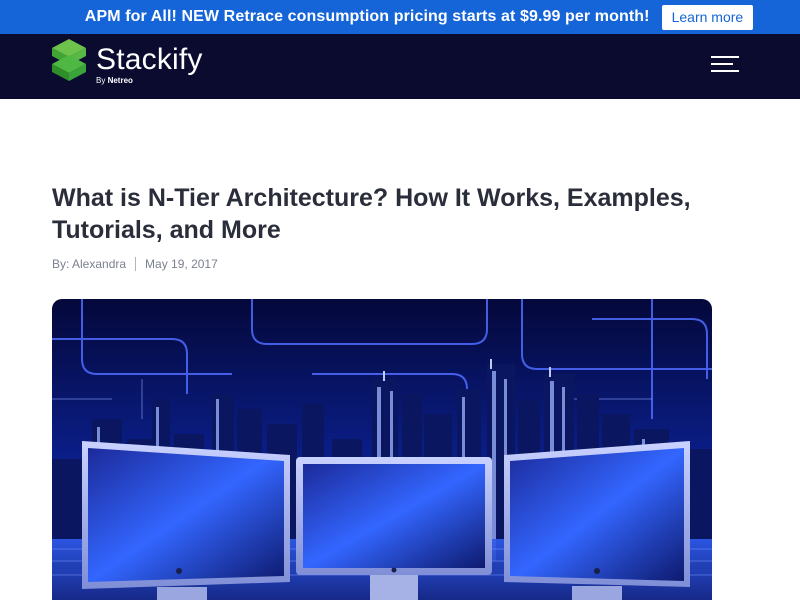 The width and height of the screenshot is (800, 600). I want to click on byline-prefix: By, so click(101, 80).